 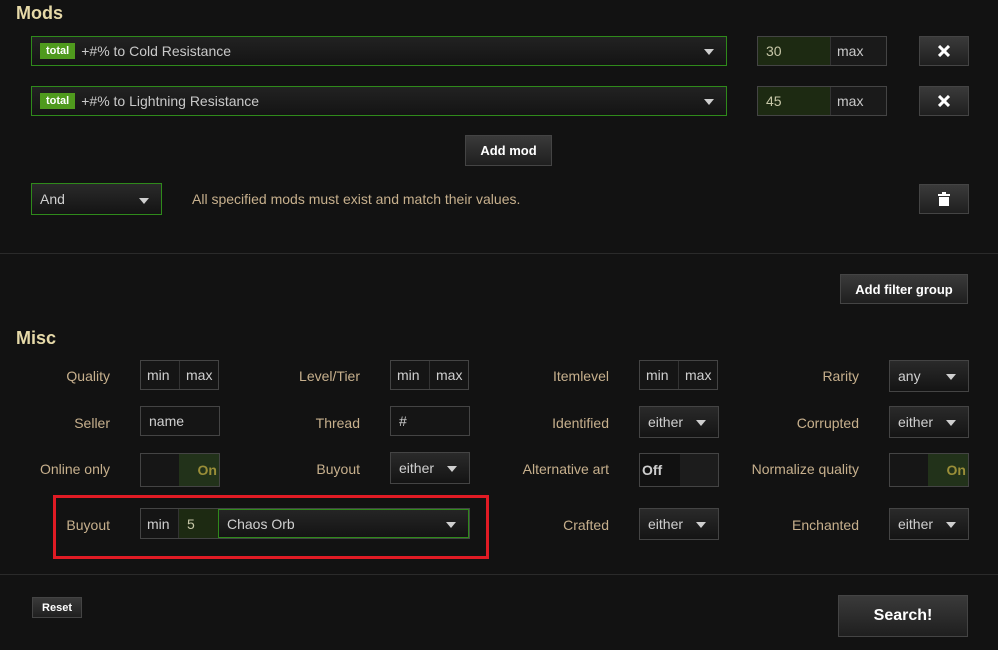 What do you see at coordinates (180, 421) in the screenshot?
I see `seller-input: name` at bounding box center [180, 421].